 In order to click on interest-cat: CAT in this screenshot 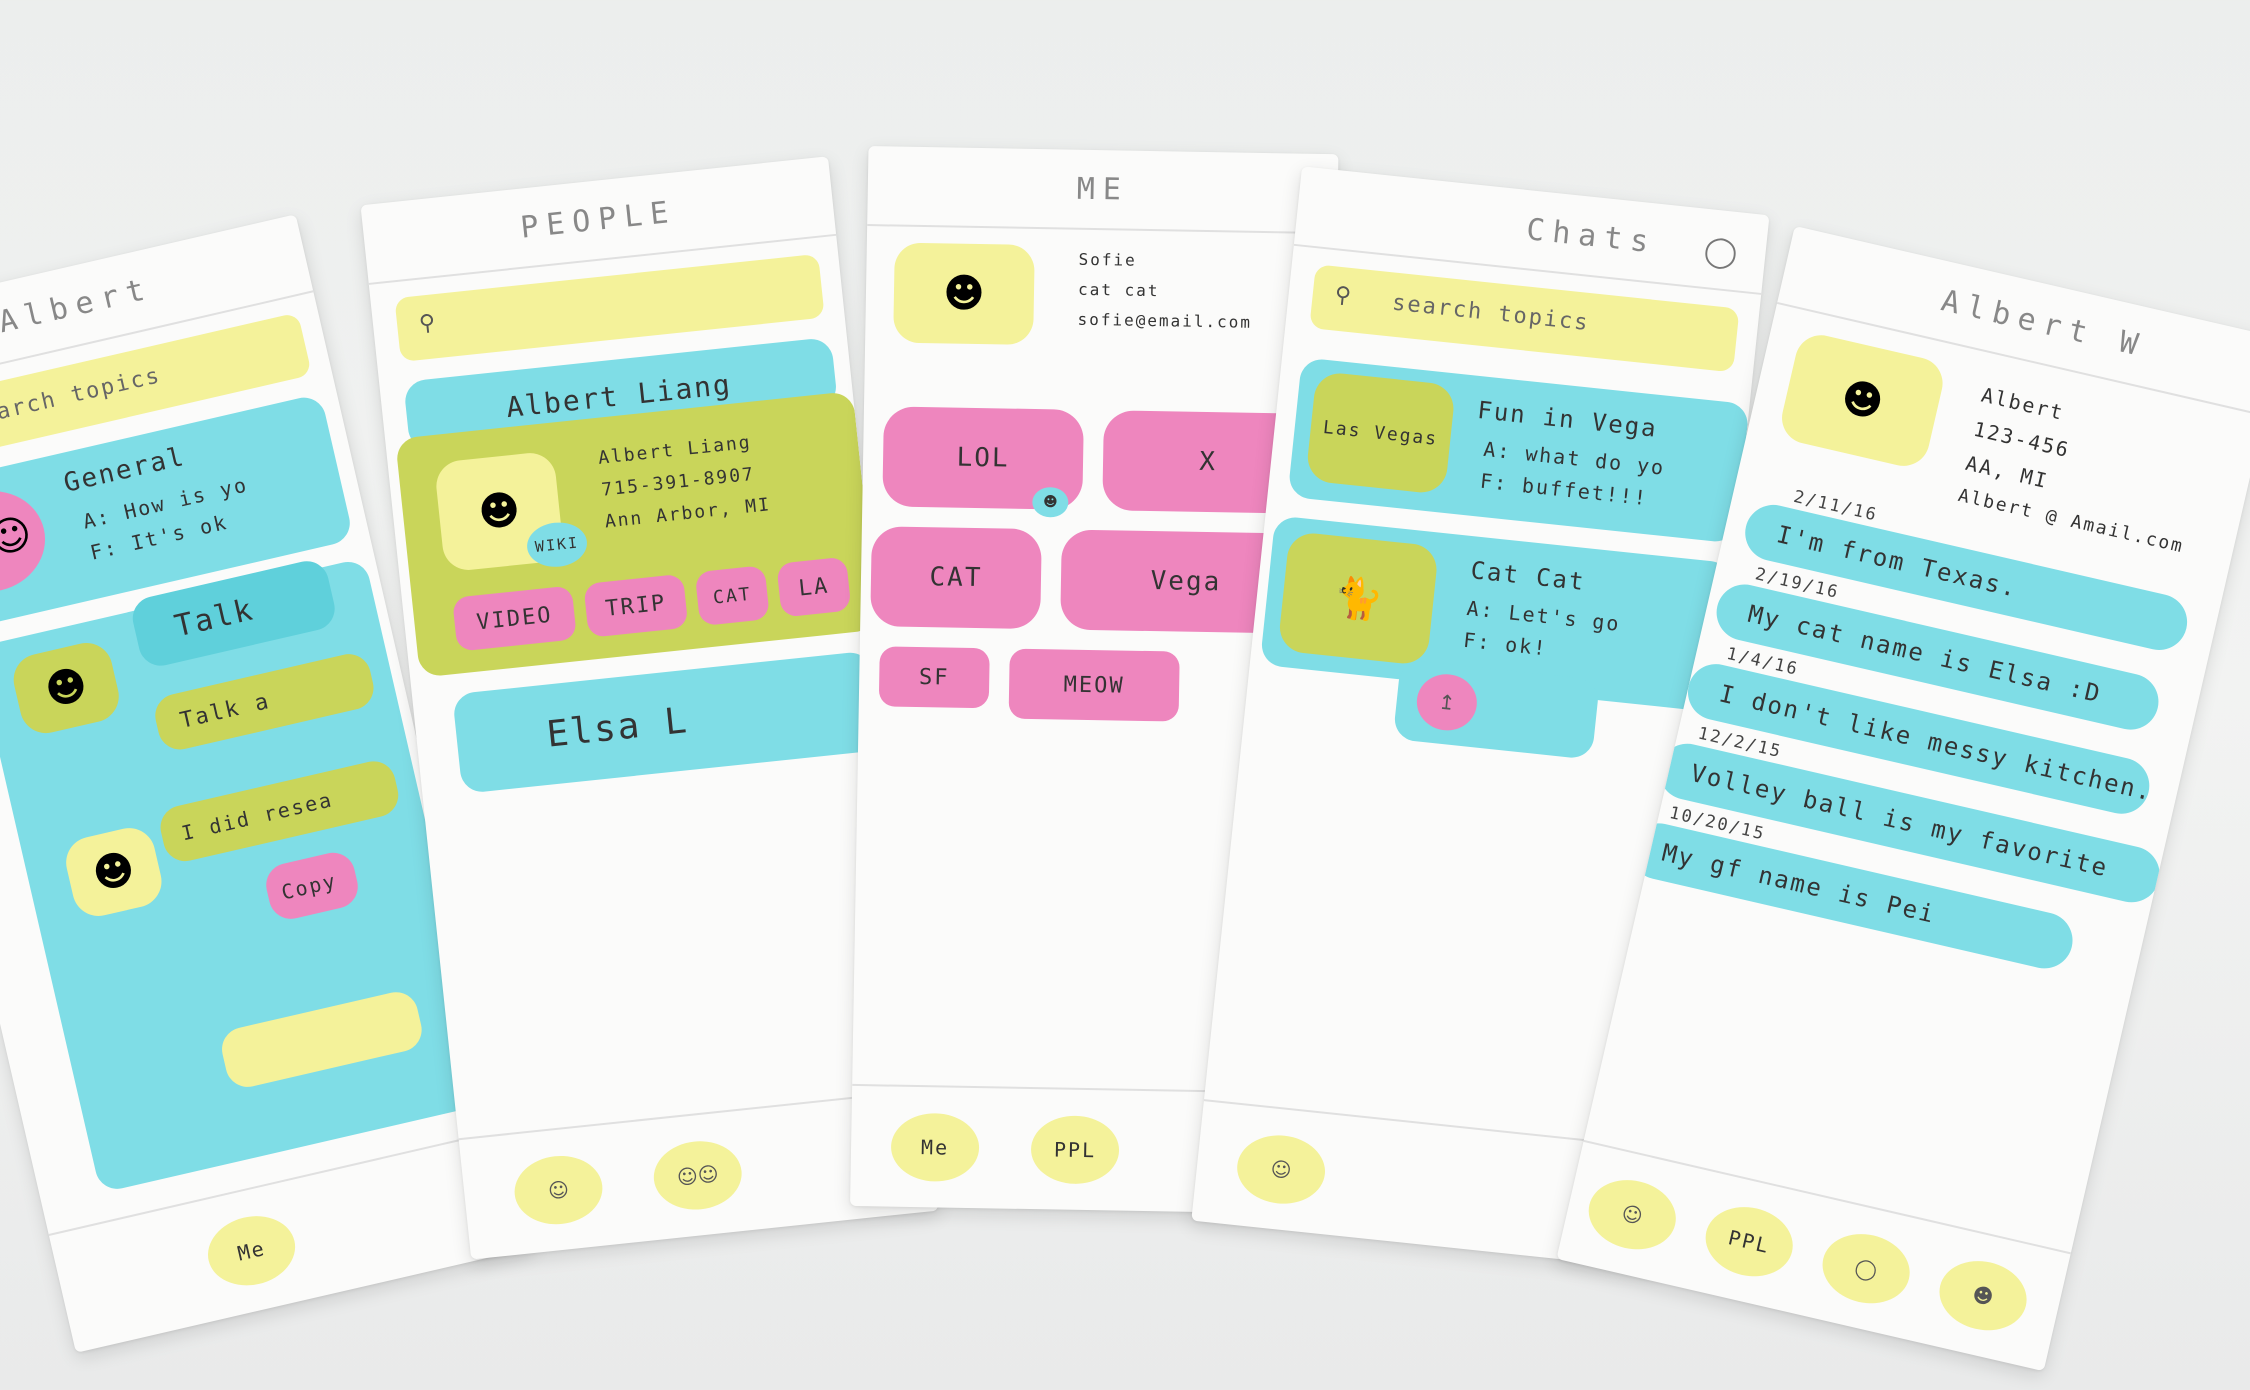, I will do `click(956, 578)`.